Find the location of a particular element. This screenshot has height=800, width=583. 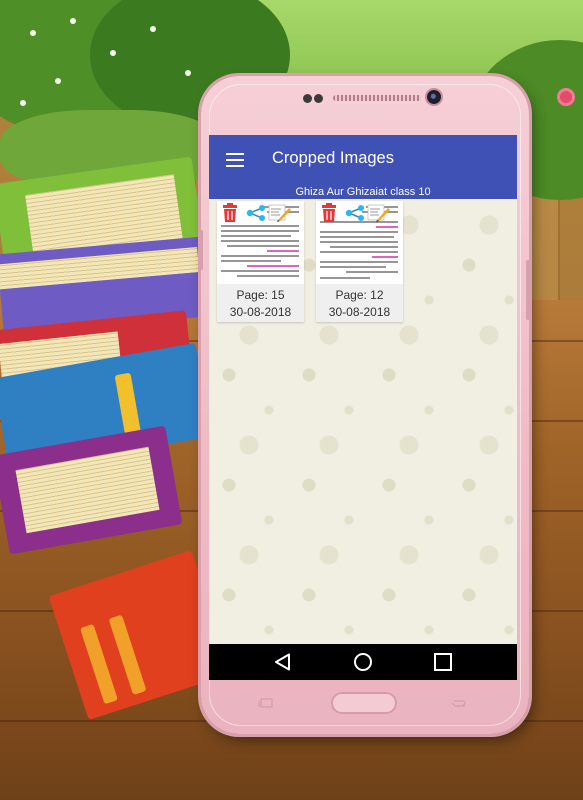

phone-volume-button is located at coordinates (201, 250).